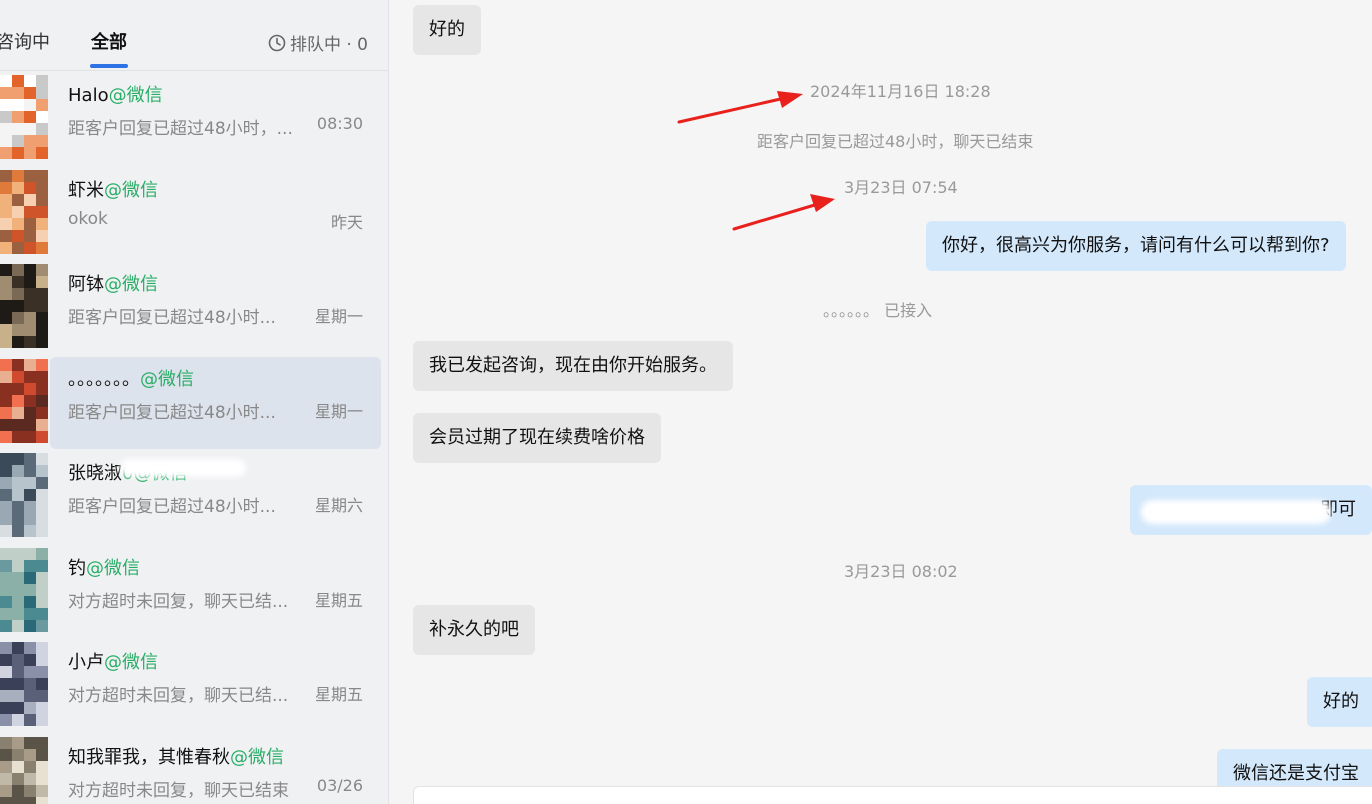 This screenshot has width=1372, height=804. Describe the element at coordinates (109, 41) in the screenshot. I see `tab-all: 全部` at that location.